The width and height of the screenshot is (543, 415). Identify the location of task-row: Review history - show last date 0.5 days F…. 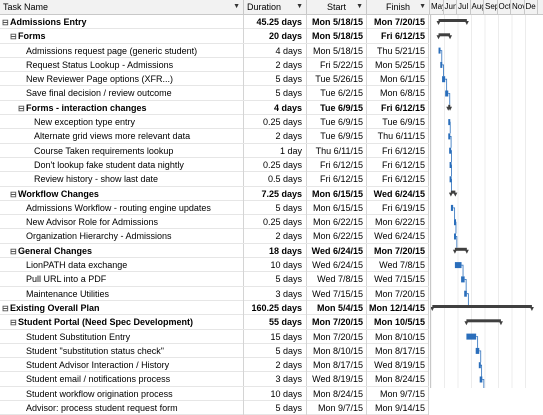
(214, 179).